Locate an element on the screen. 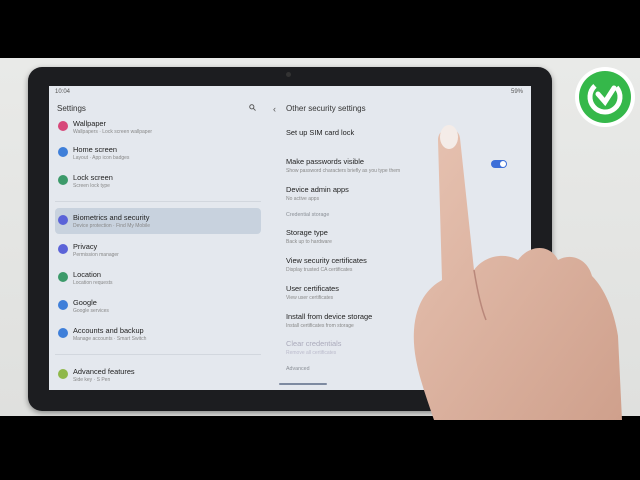  status-time: 10:04 is located at coordinates (63, 92).